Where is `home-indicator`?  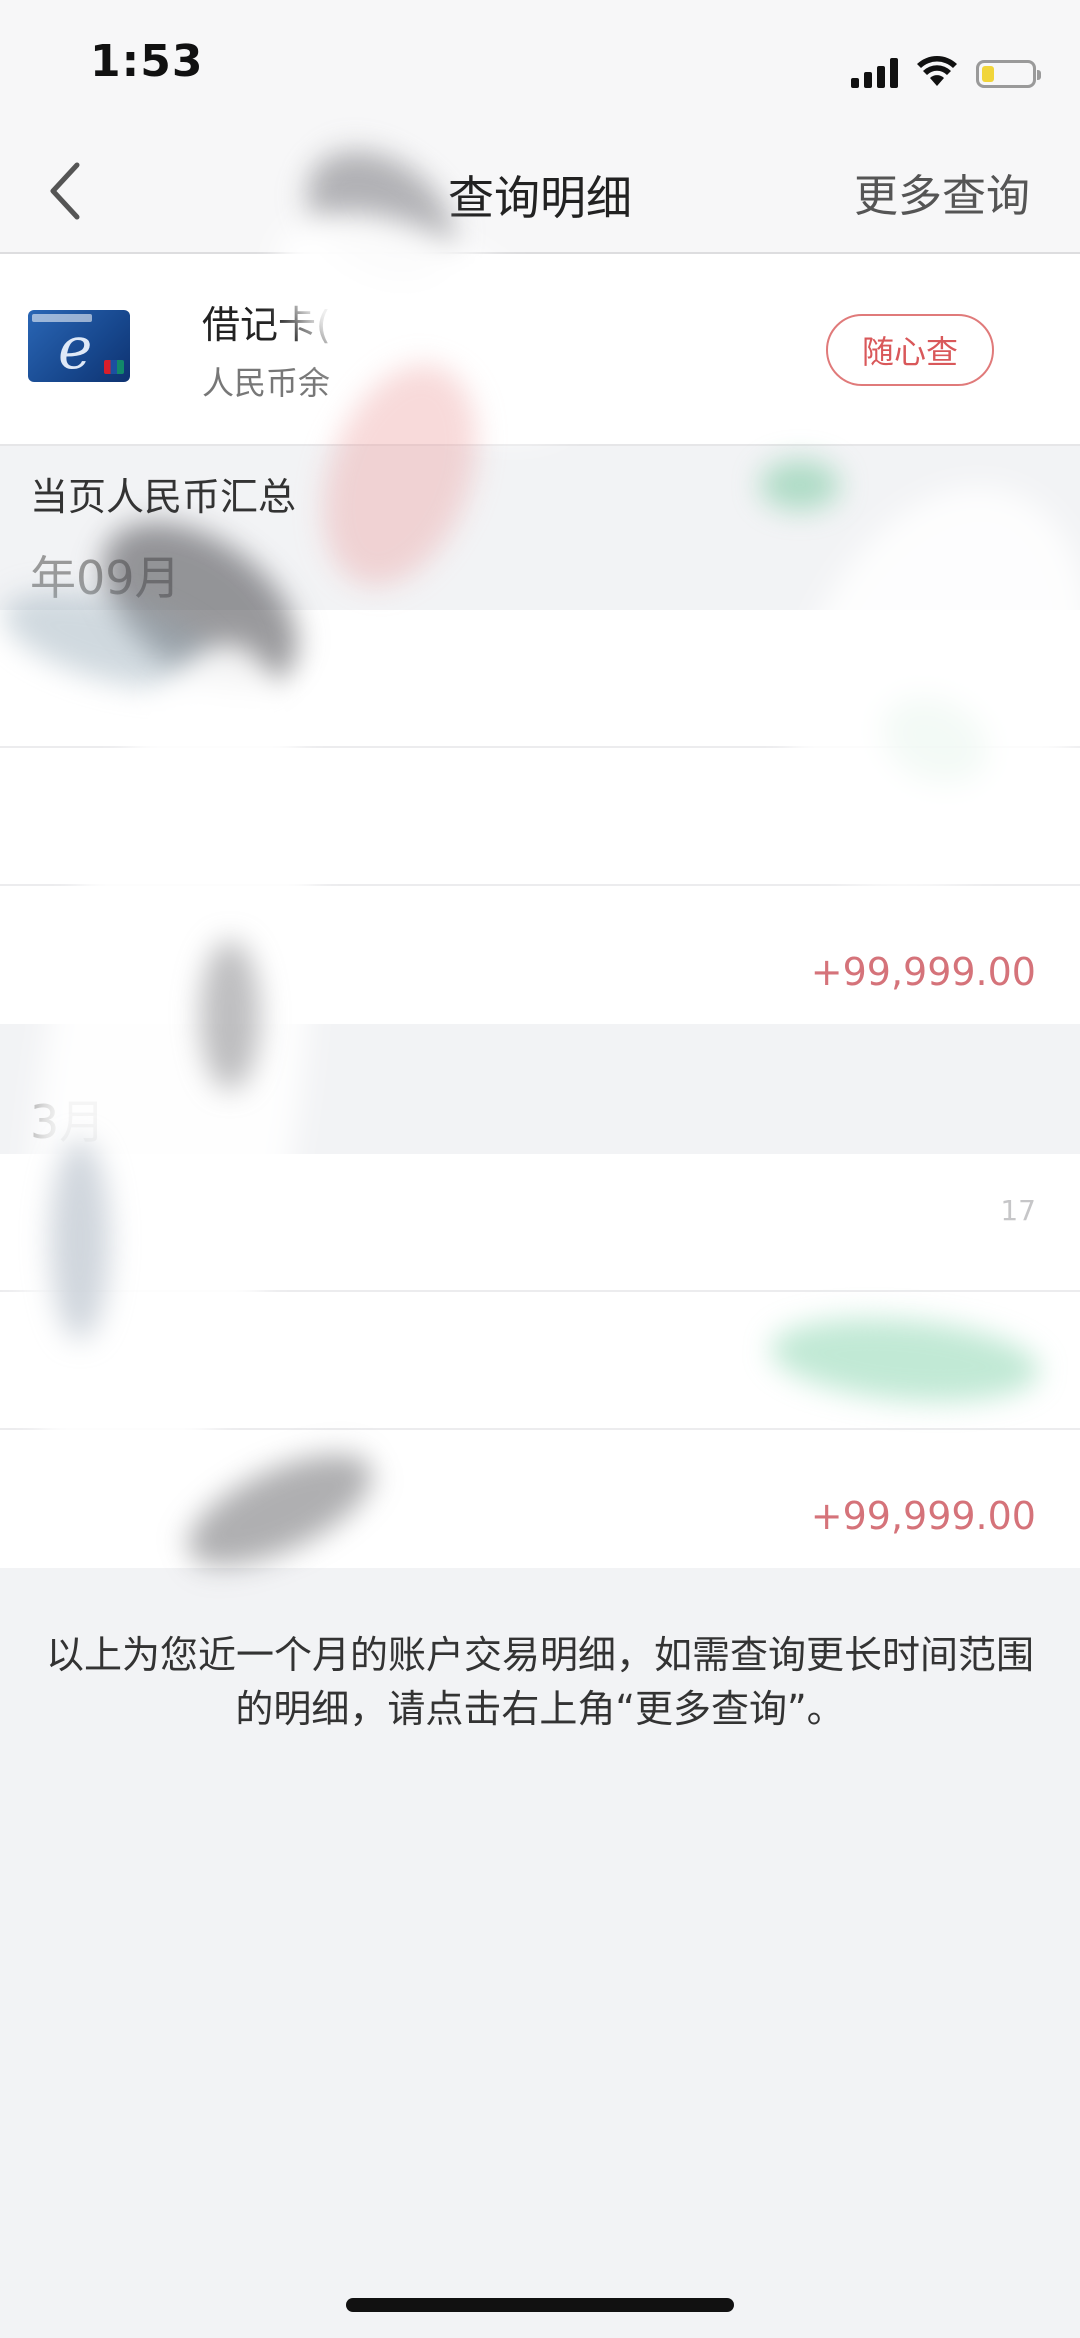 home-indicator is located at coordinates (540, 2305).